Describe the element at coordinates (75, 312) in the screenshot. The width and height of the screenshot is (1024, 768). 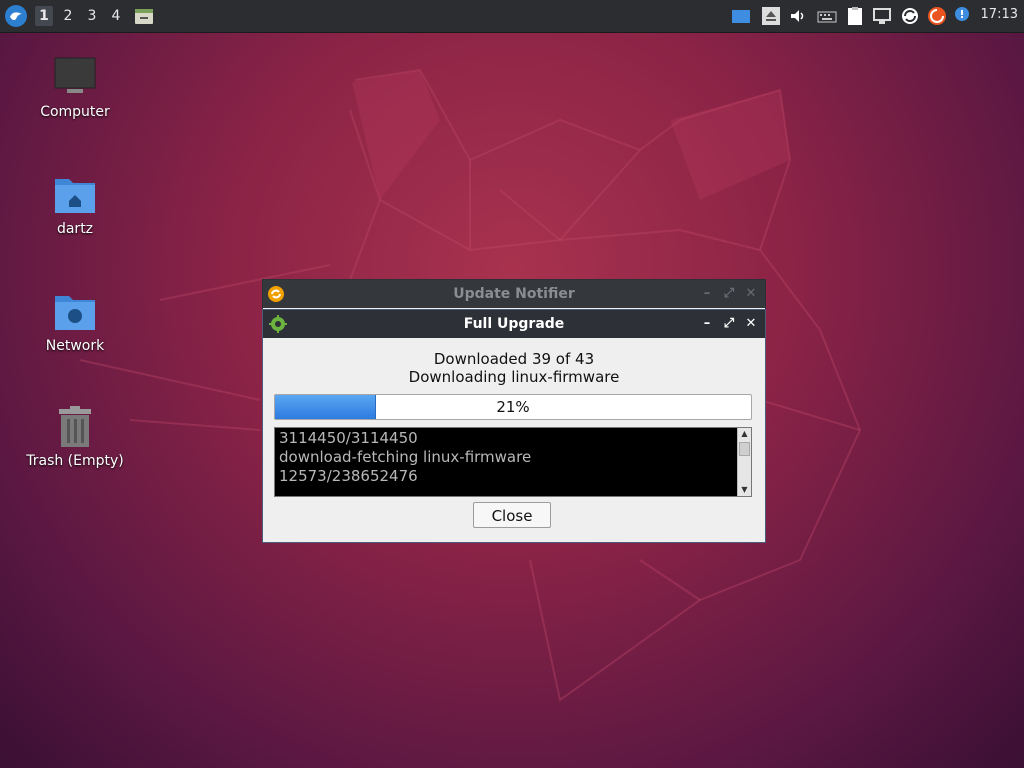
I see `network-folder-icon` at that location.